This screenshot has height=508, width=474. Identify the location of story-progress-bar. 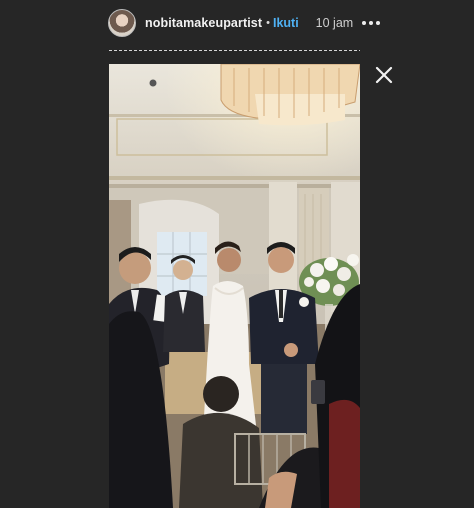
(234, 50).